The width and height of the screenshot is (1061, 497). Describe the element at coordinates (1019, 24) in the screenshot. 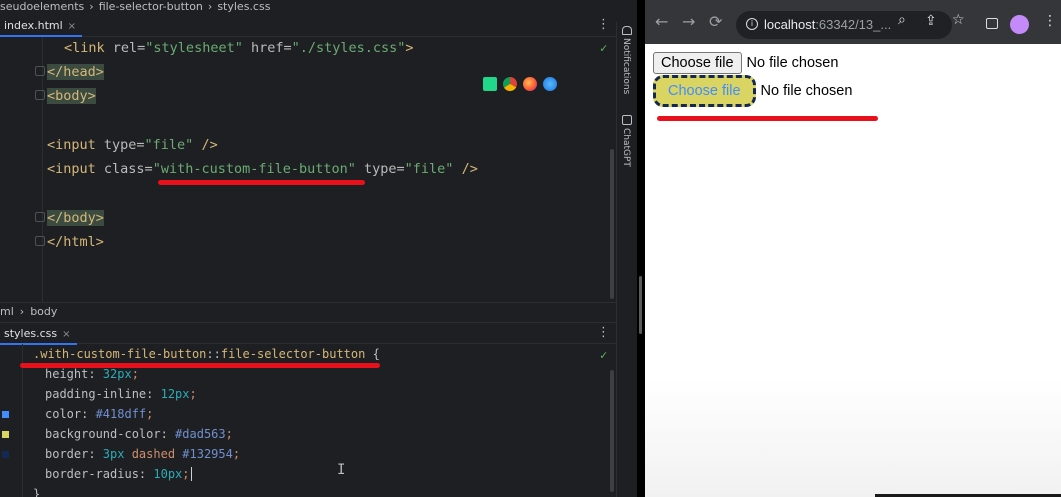

I see `profile-avatar` at that location.